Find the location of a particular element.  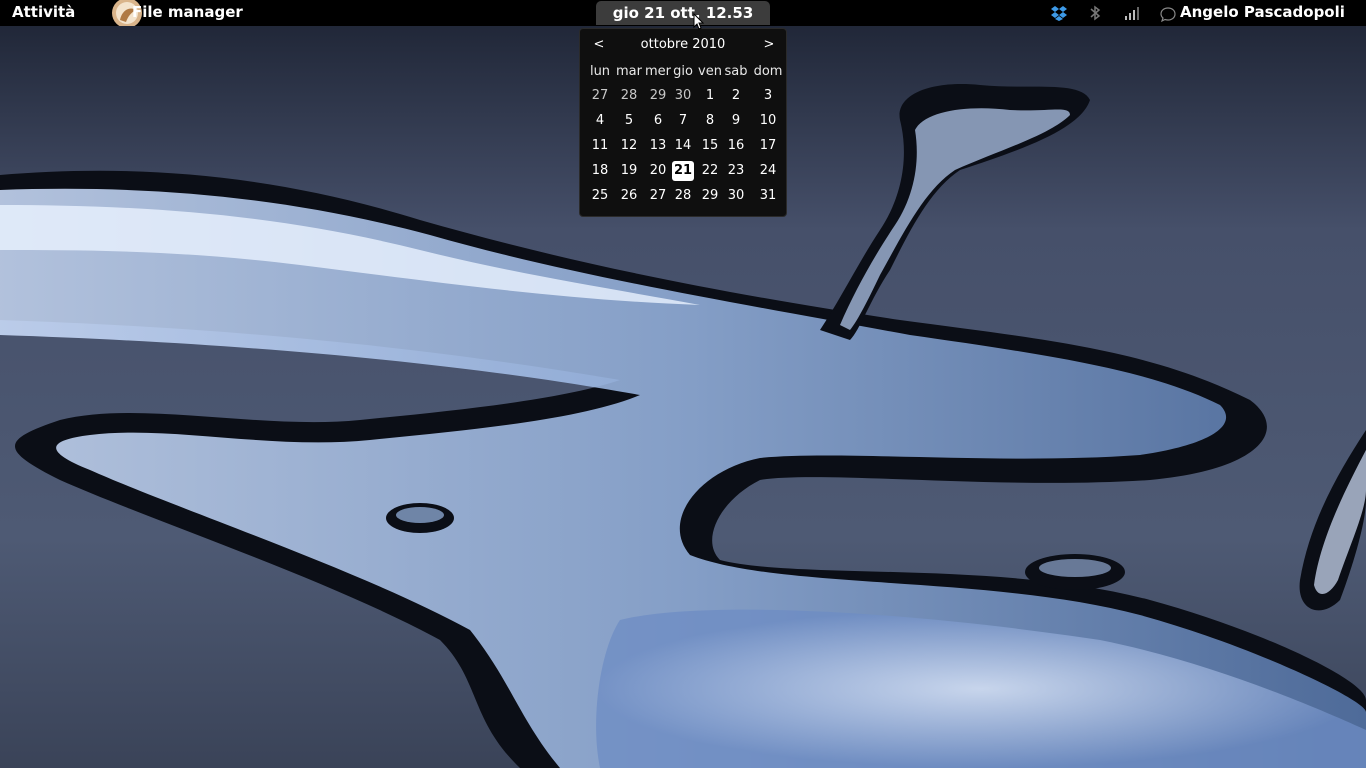

activities-button: Attività is located at coordinates (43, 12).